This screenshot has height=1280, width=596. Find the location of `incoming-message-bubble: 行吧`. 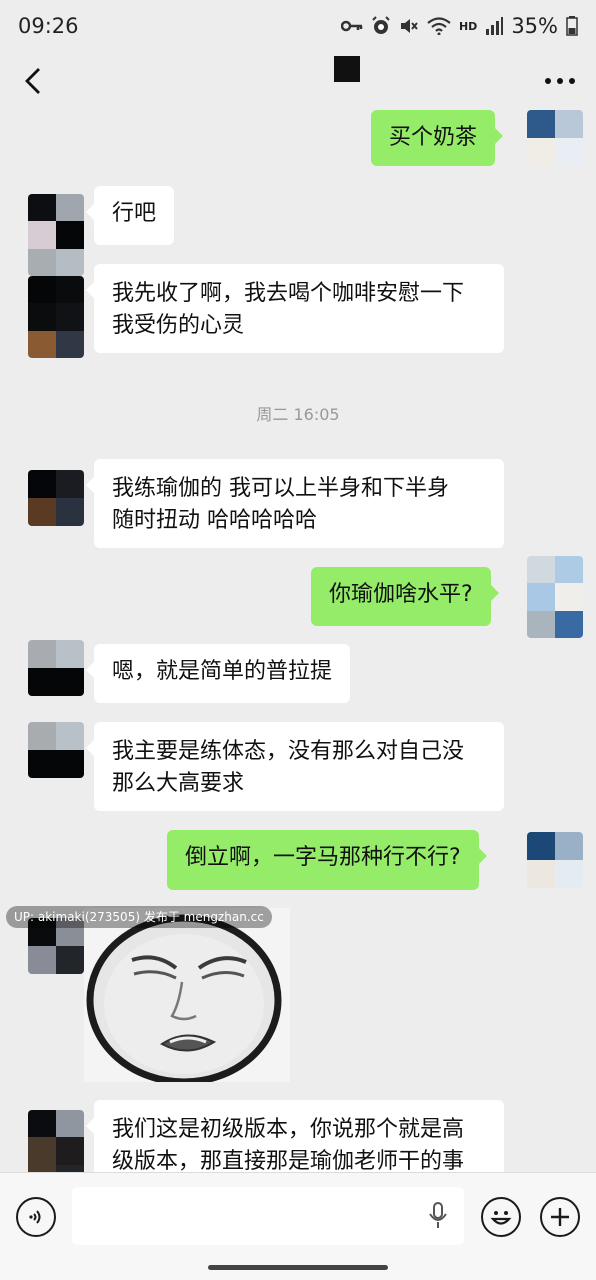

incoming-message-bubble: 行吧 is located at coordinates (130, 215).